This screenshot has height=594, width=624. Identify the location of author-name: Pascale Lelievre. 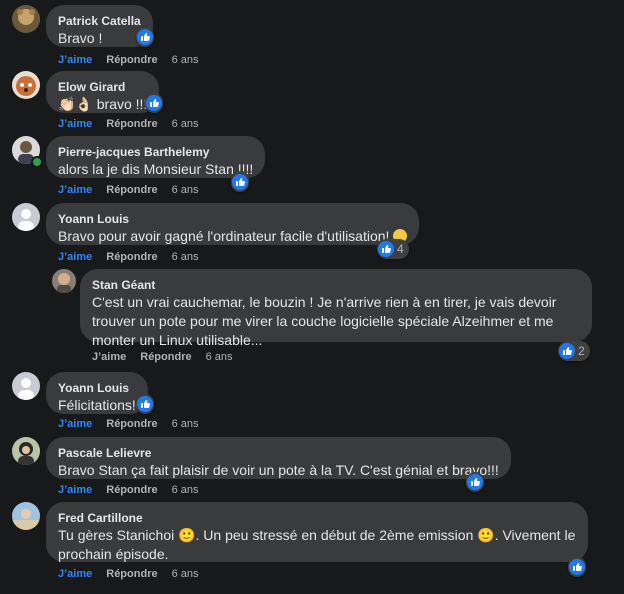
(278, 453).